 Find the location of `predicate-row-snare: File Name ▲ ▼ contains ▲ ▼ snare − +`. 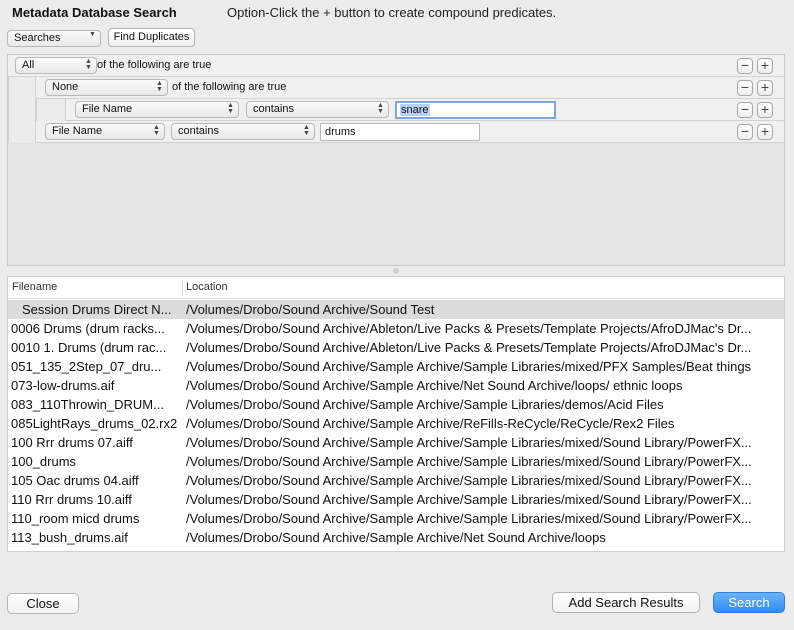

predicate-row-snare: File Name ▲ ▼ contains ▲ ▼ snare − + is located at coordinates (396, 110).